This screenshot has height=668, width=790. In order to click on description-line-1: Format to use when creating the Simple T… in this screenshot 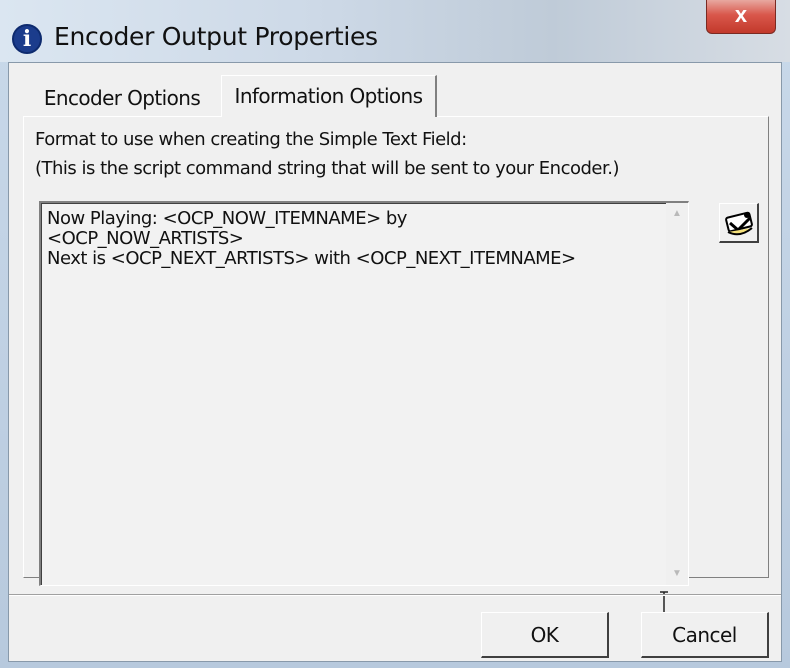, I will do `click(251, 139)`.